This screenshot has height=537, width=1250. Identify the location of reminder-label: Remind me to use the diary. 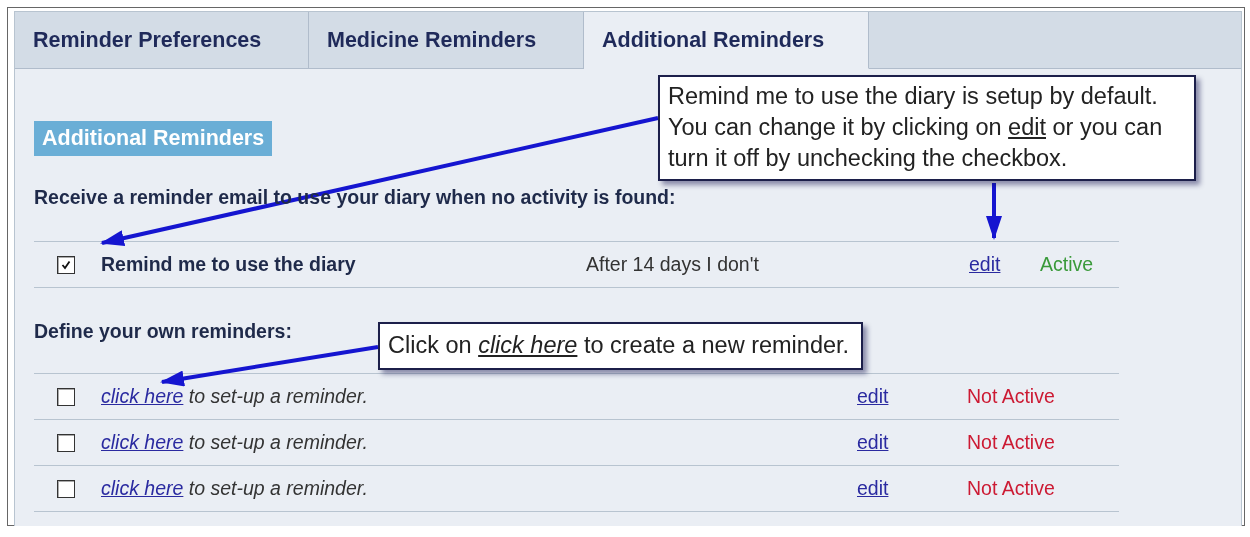
(229, 264).